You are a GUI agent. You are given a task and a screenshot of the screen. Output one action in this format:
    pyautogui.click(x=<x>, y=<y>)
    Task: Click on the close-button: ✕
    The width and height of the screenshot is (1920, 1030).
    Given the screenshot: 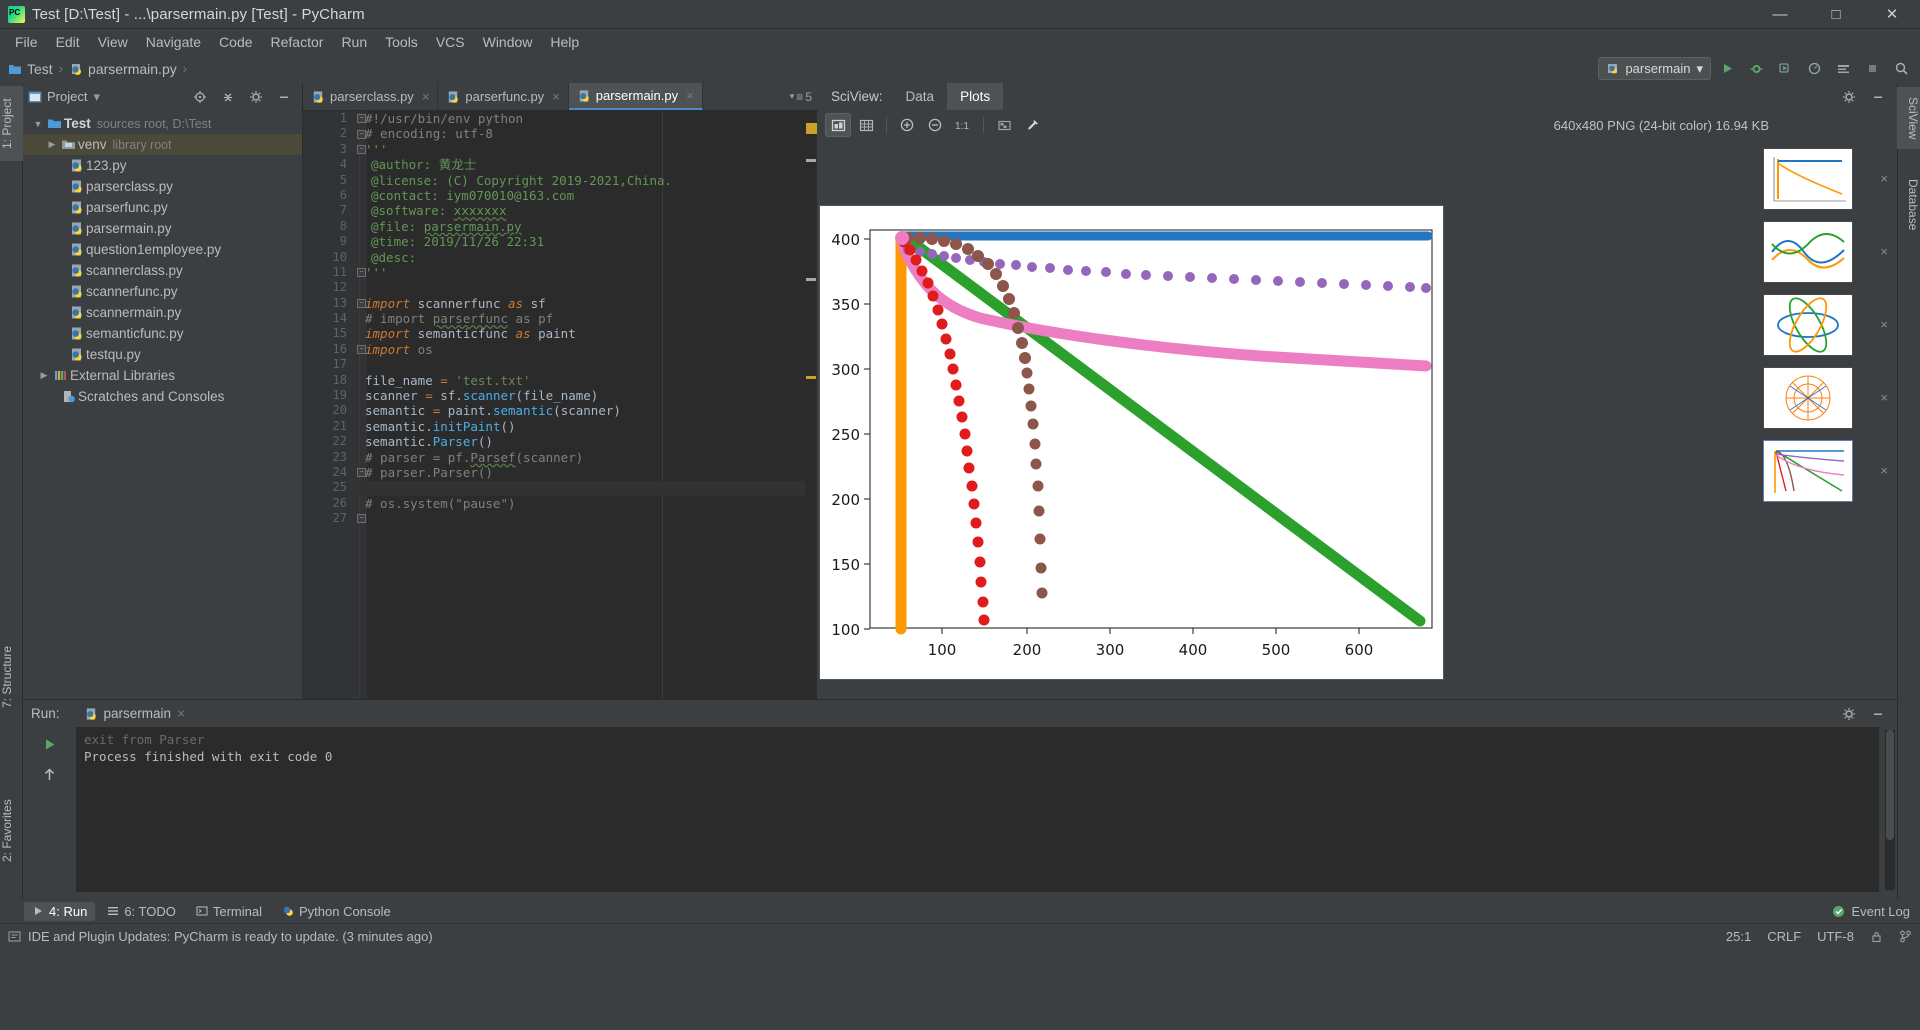 What is the action you would take?
    pyautogui.click(x=1892, y=14)
    